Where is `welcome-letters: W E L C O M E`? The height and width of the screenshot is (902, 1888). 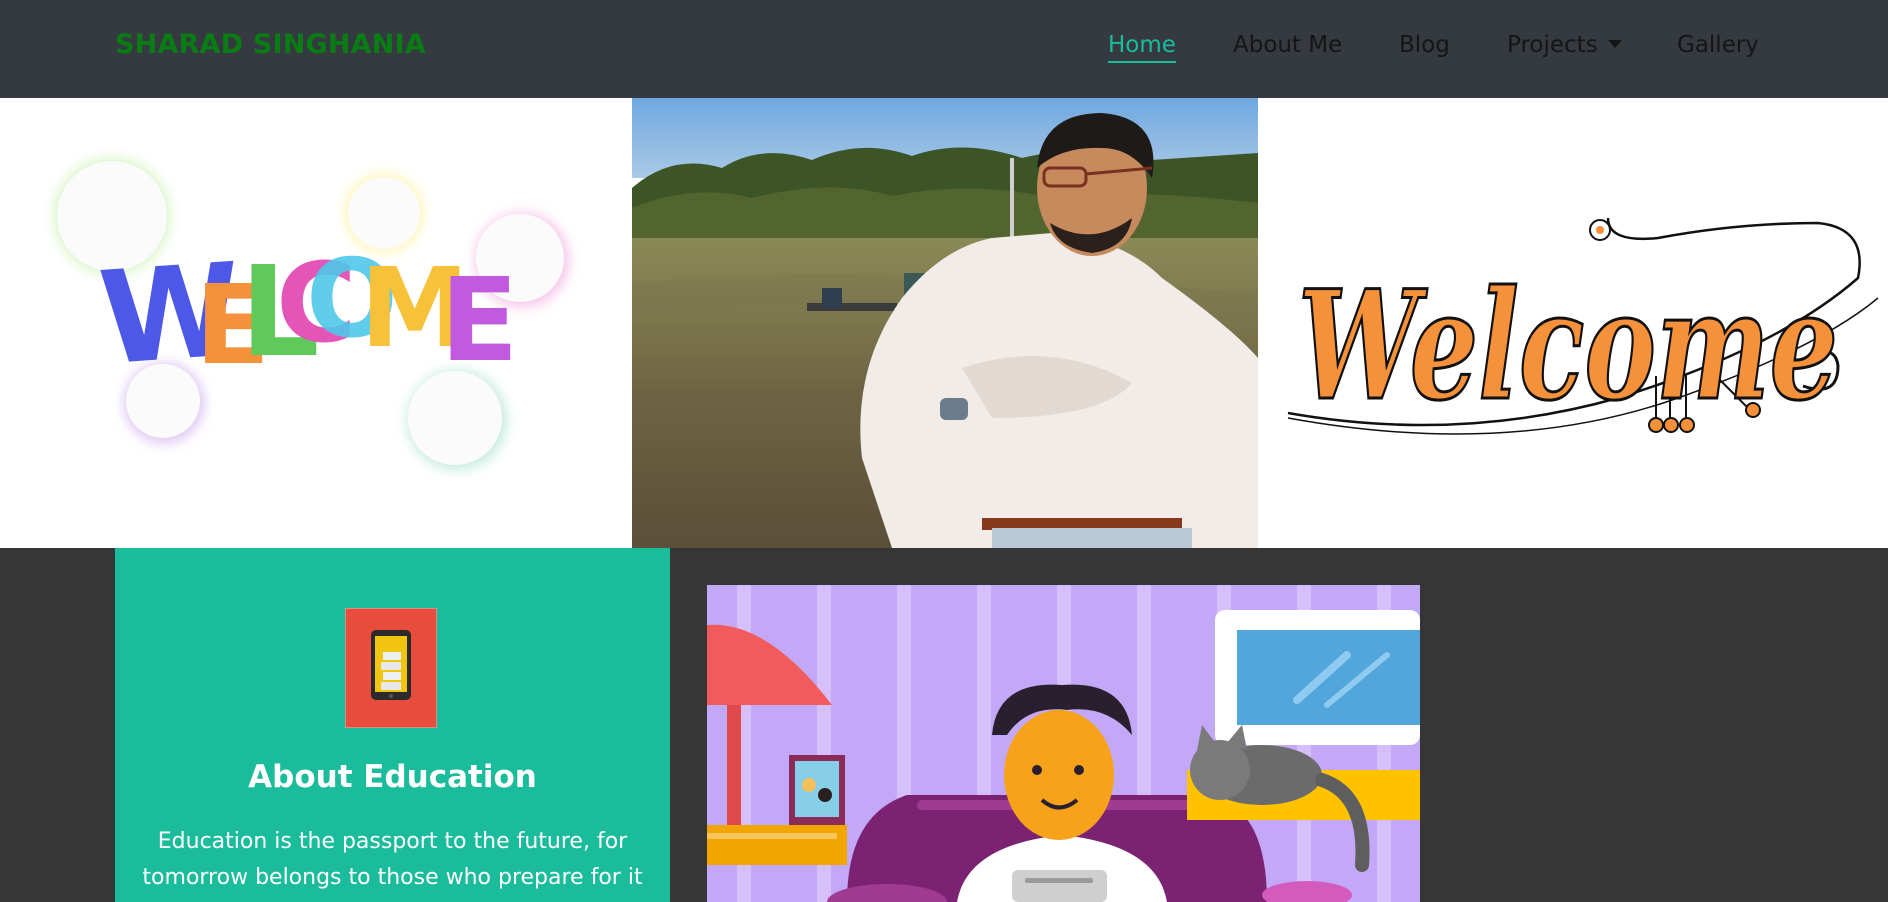 welcome-letters: W E L C O M E is located at coordinates (307, 315).